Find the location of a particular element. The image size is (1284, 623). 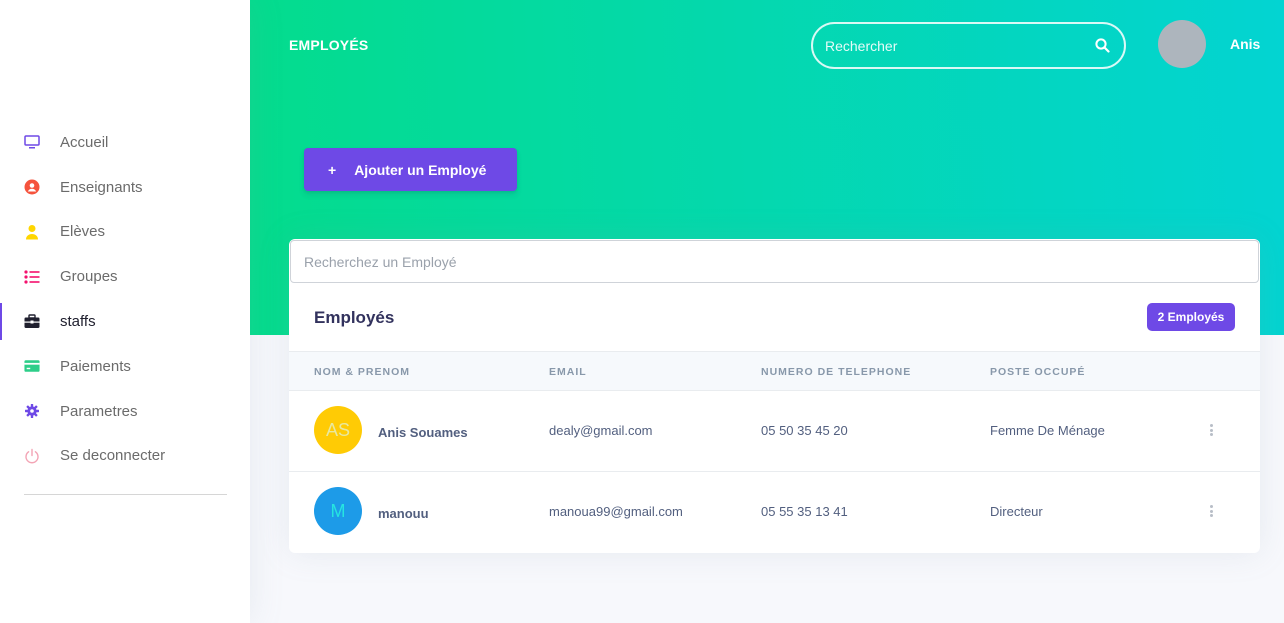

column-header-nom: NOM & PRENOM is located at coordinates (362, 372).